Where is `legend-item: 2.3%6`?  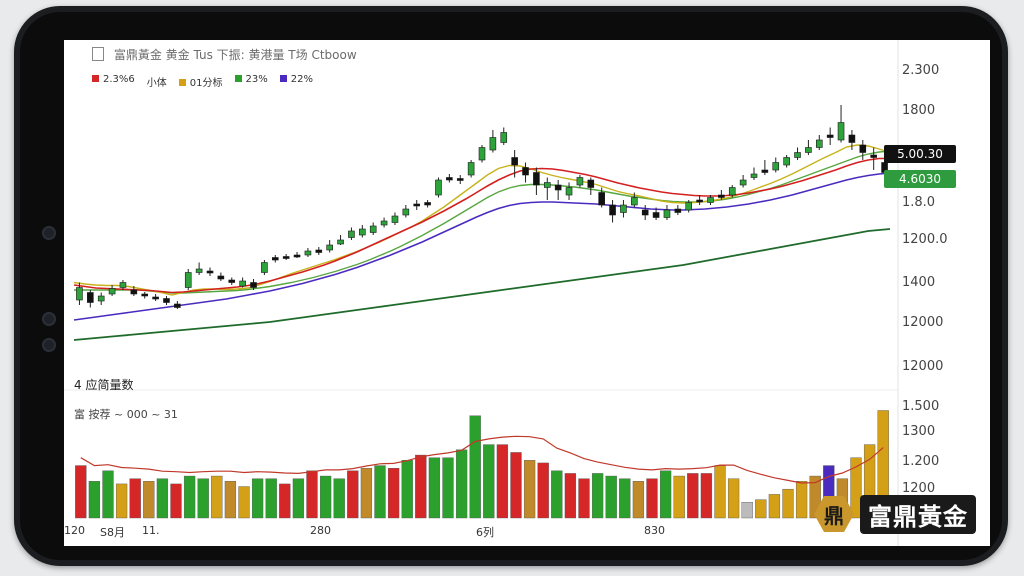 legend-item: 2.3%6 is located at coordinates (113, 81).